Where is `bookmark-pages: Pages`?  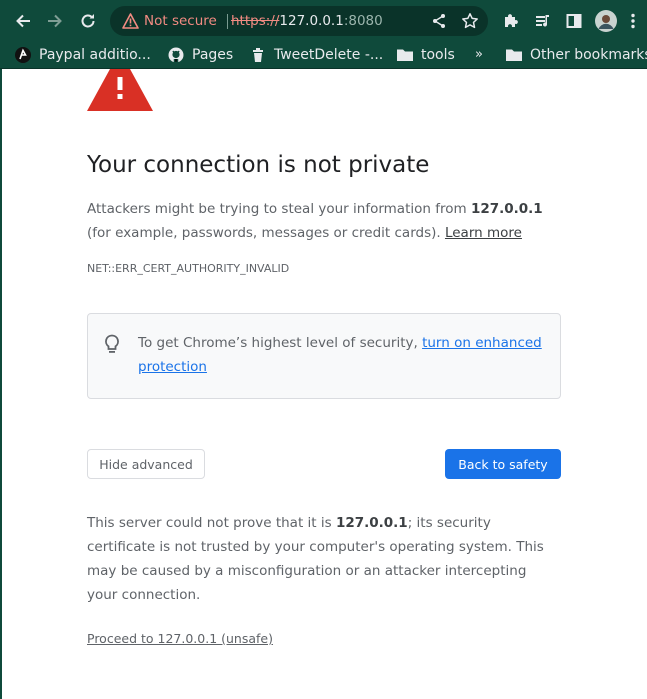 bookmark-pages: Pages is located at coordinates (200, 54).